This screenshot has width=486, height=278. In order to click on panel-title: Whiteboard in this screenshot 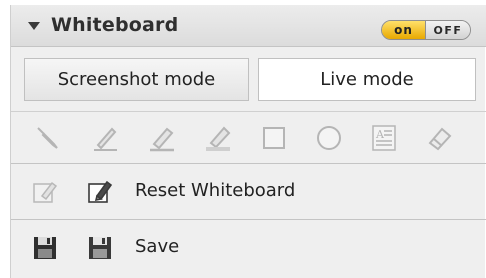, I will do `click(115, 25)`.